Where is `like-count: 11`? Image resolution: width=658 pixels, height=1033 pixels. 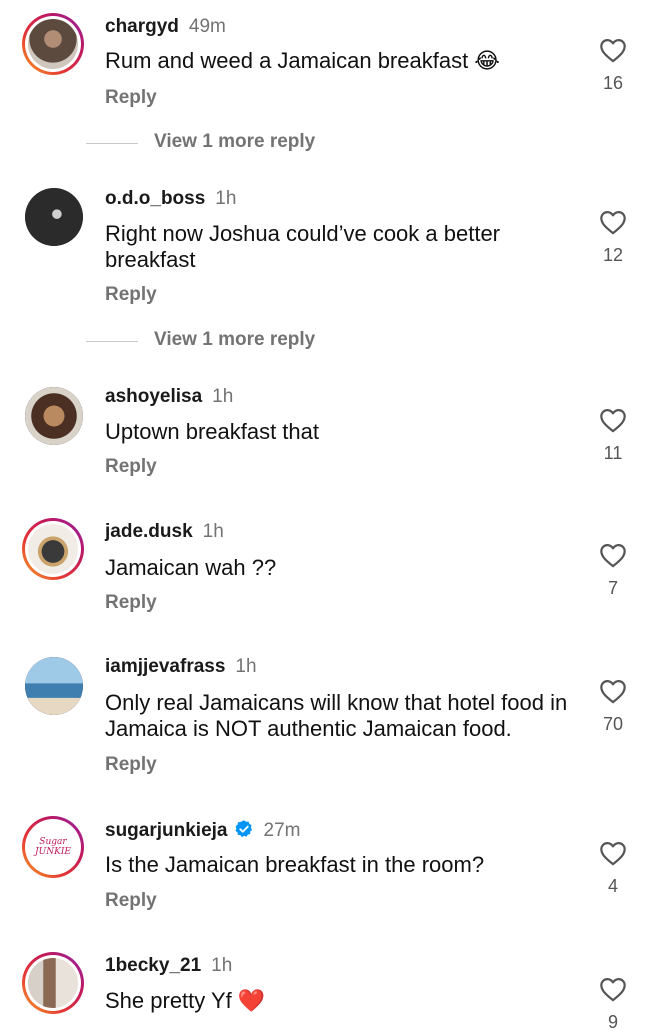 like-count: 11 is located at coordinates (613, 453).